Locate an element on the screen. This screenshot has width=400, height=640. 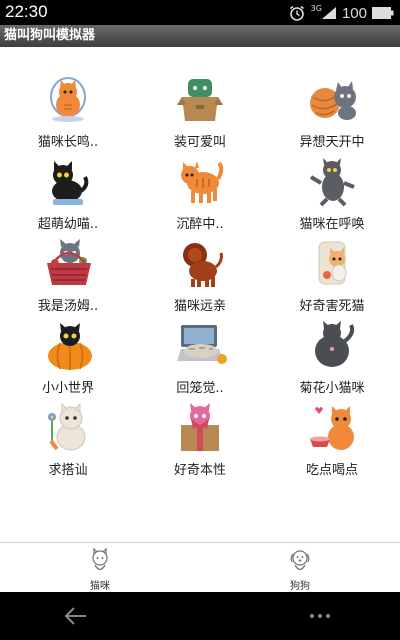
more-dots-icon is located at coordinates (320, 616).